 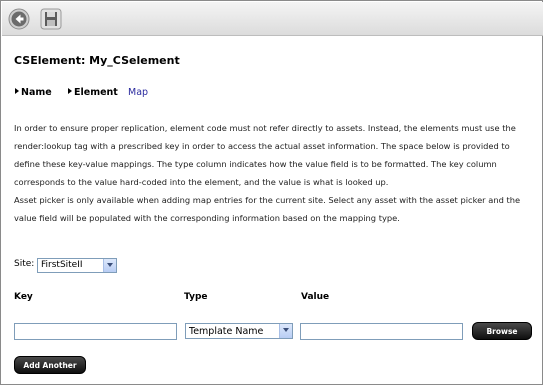 What do you see at coordinates (62, 265) in the screenshot?
I see `site-select-value: FirstSiteII` at bounding box center [62, 265].